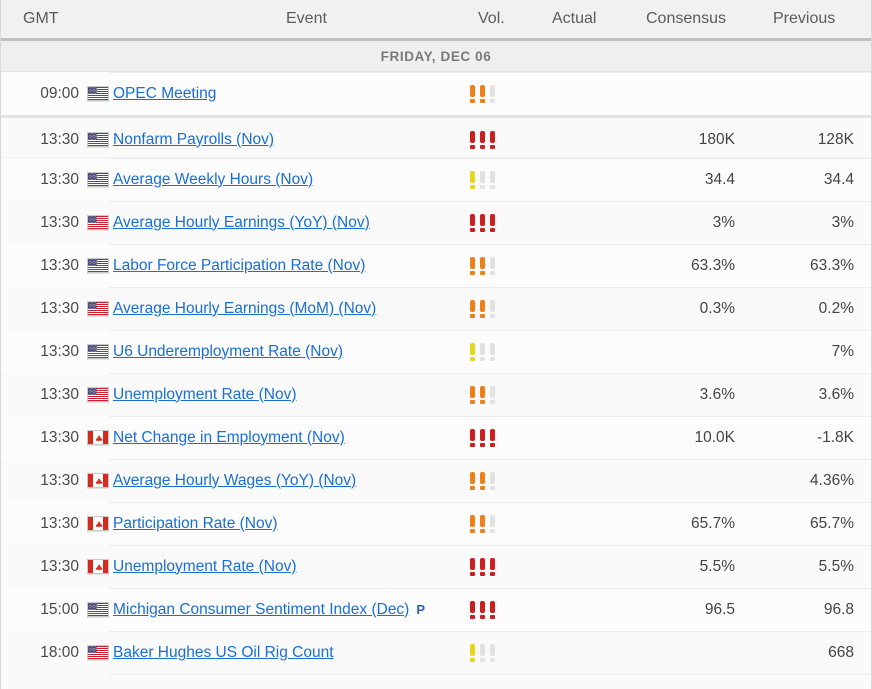  I want to click on column-header-consensus: Consensus, so click(686, 19).